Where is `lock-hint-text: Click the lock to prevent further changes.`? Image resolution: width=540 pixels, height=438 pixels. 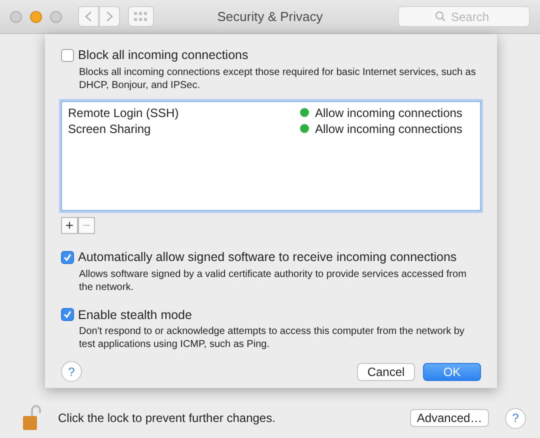 lock-hint-text: Click the lock to prevent further changes. is located at coordinates (167, 418).